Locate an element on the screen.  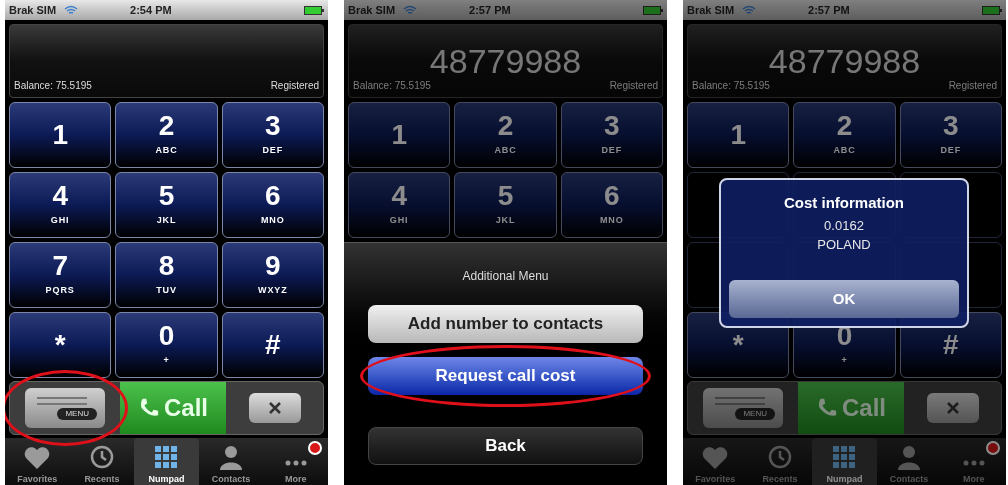
alert-message: POLAND is located at coordinates (844, 244).